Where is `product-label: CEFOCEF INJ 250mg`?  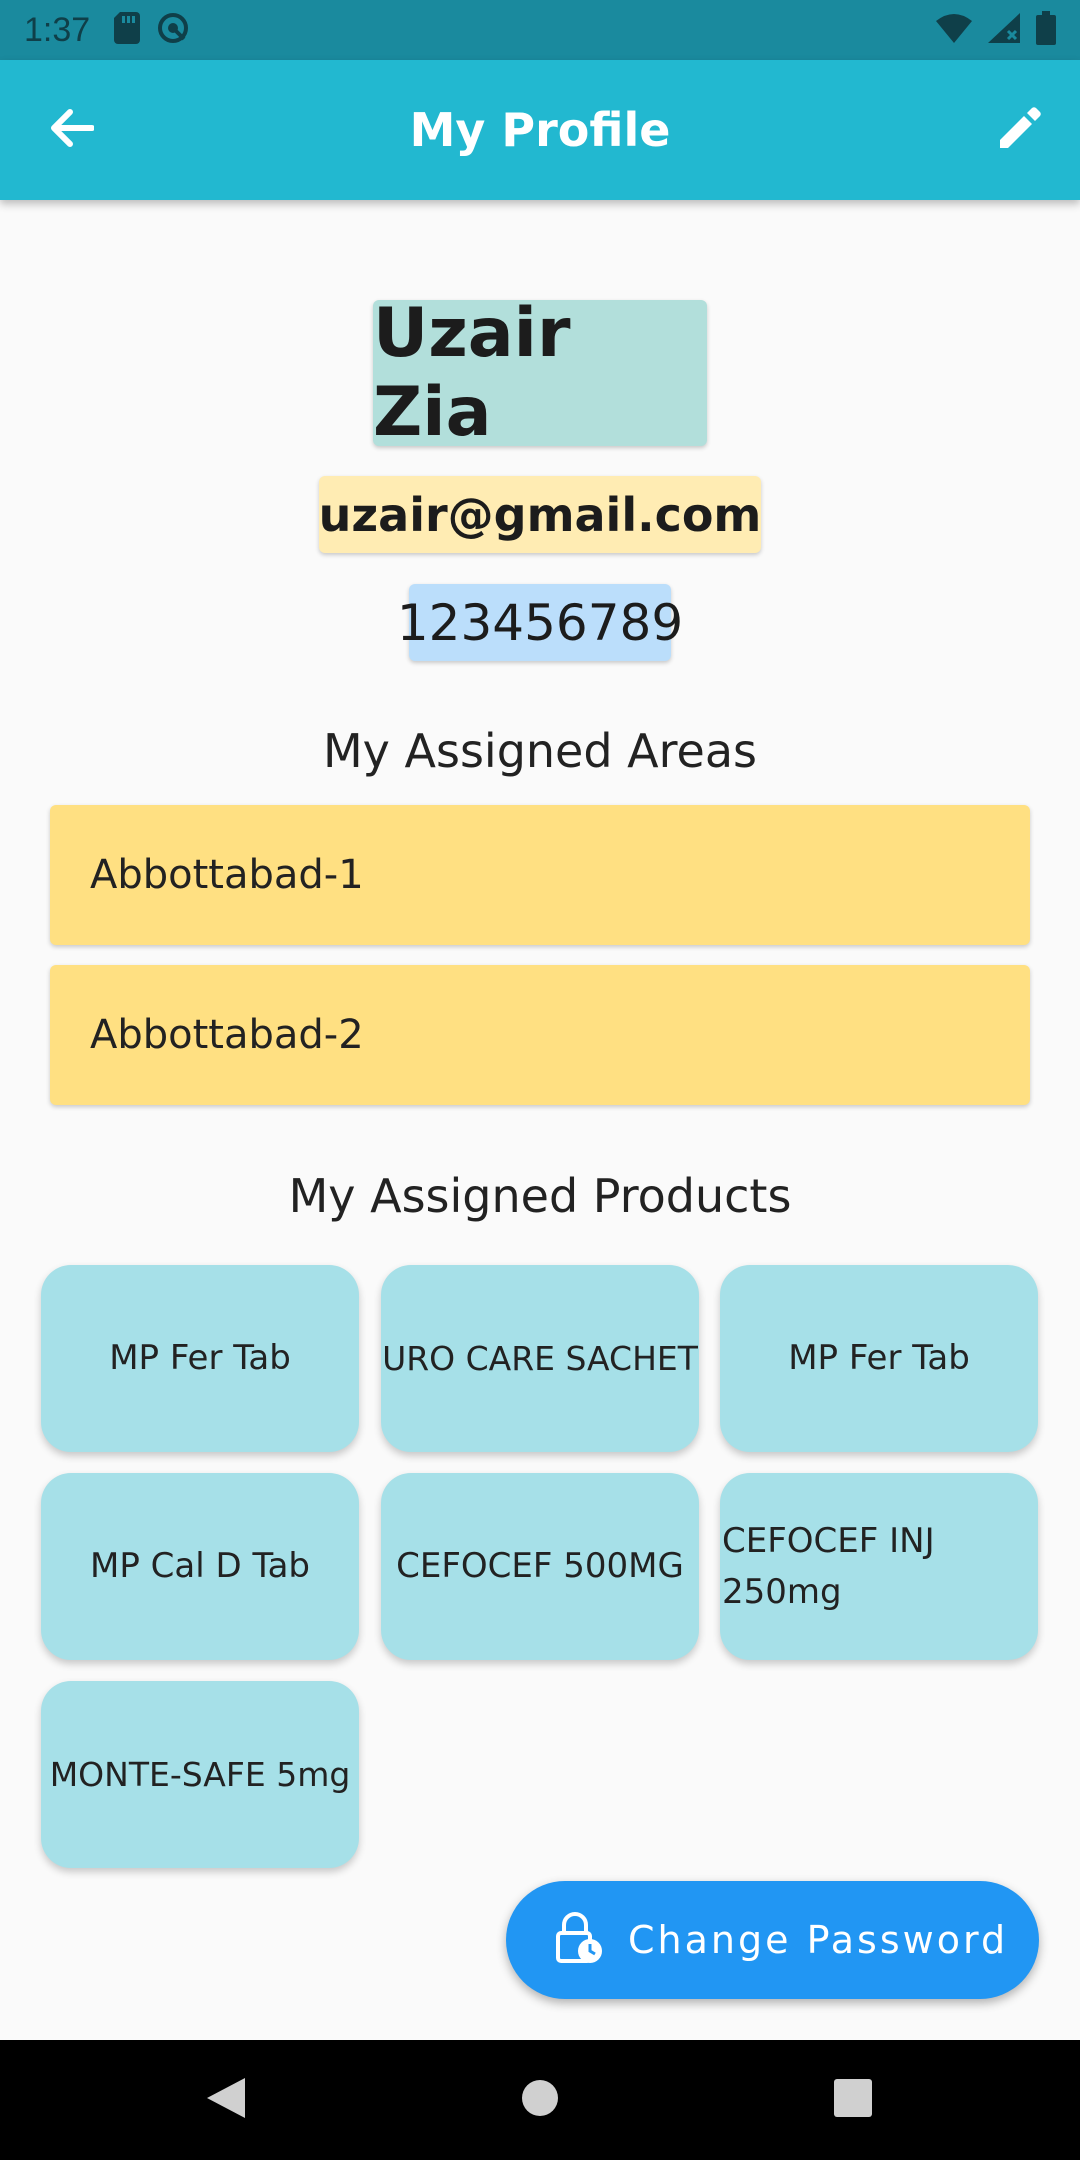
product-label: CEFOCEF INJ 250mg is located at coordinates (828, 1566).